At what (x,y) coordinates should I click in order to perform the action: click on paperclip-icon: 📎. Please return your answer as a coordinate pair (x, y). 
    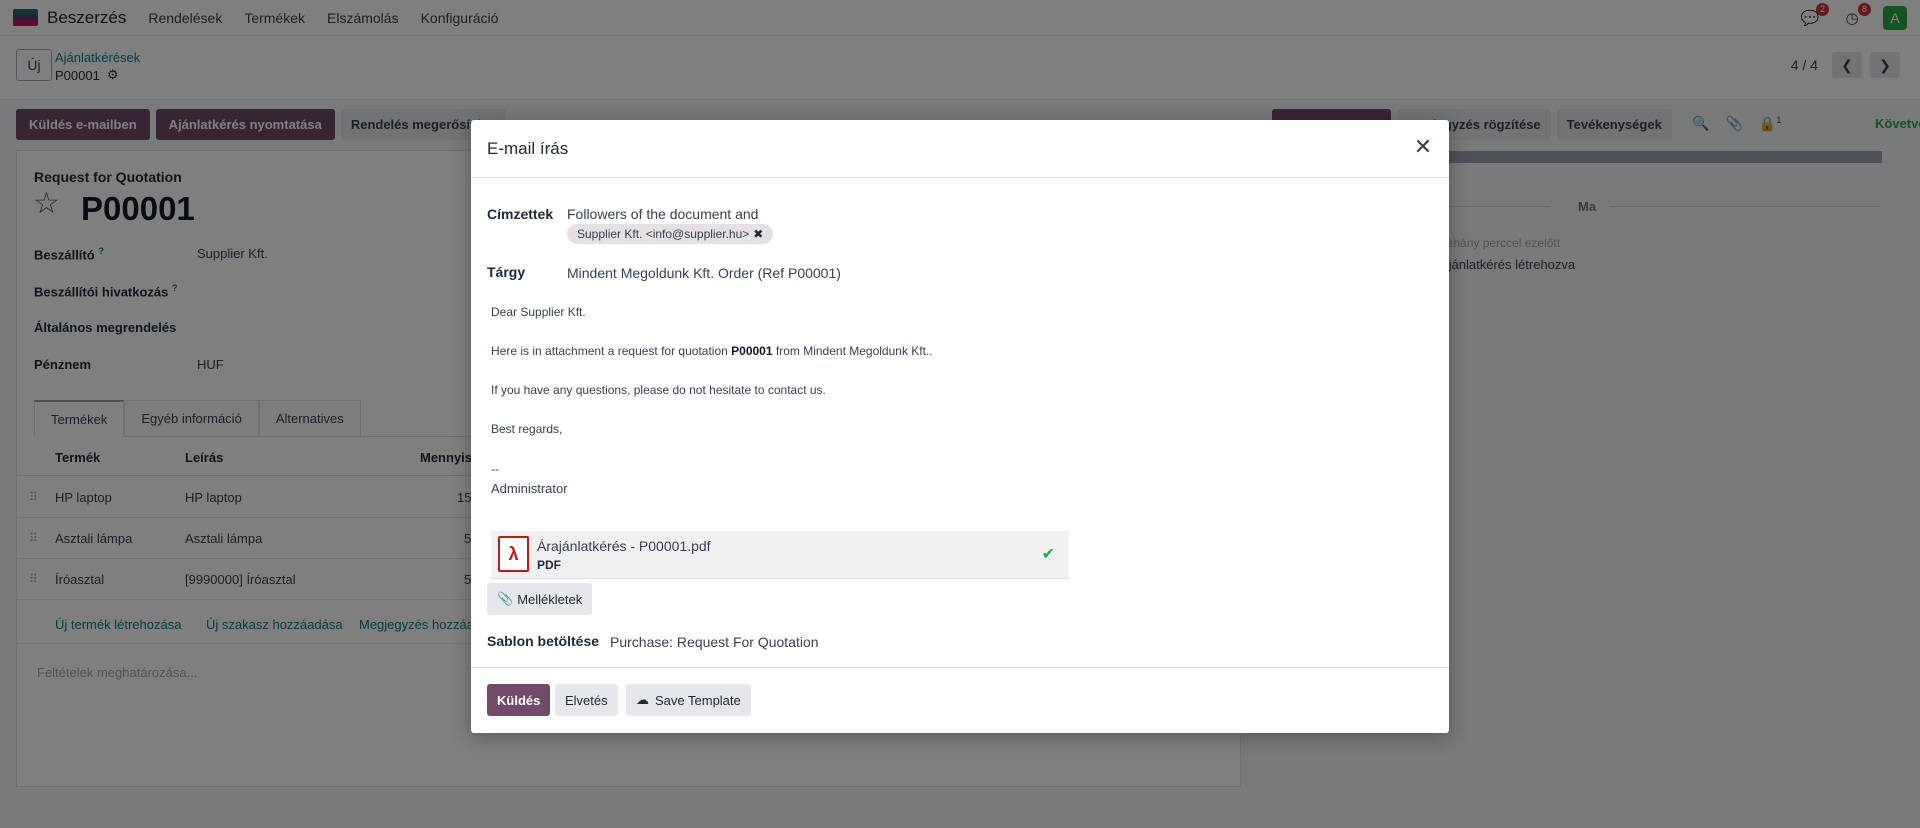
    Looking at the image, I should click on (505, 598).